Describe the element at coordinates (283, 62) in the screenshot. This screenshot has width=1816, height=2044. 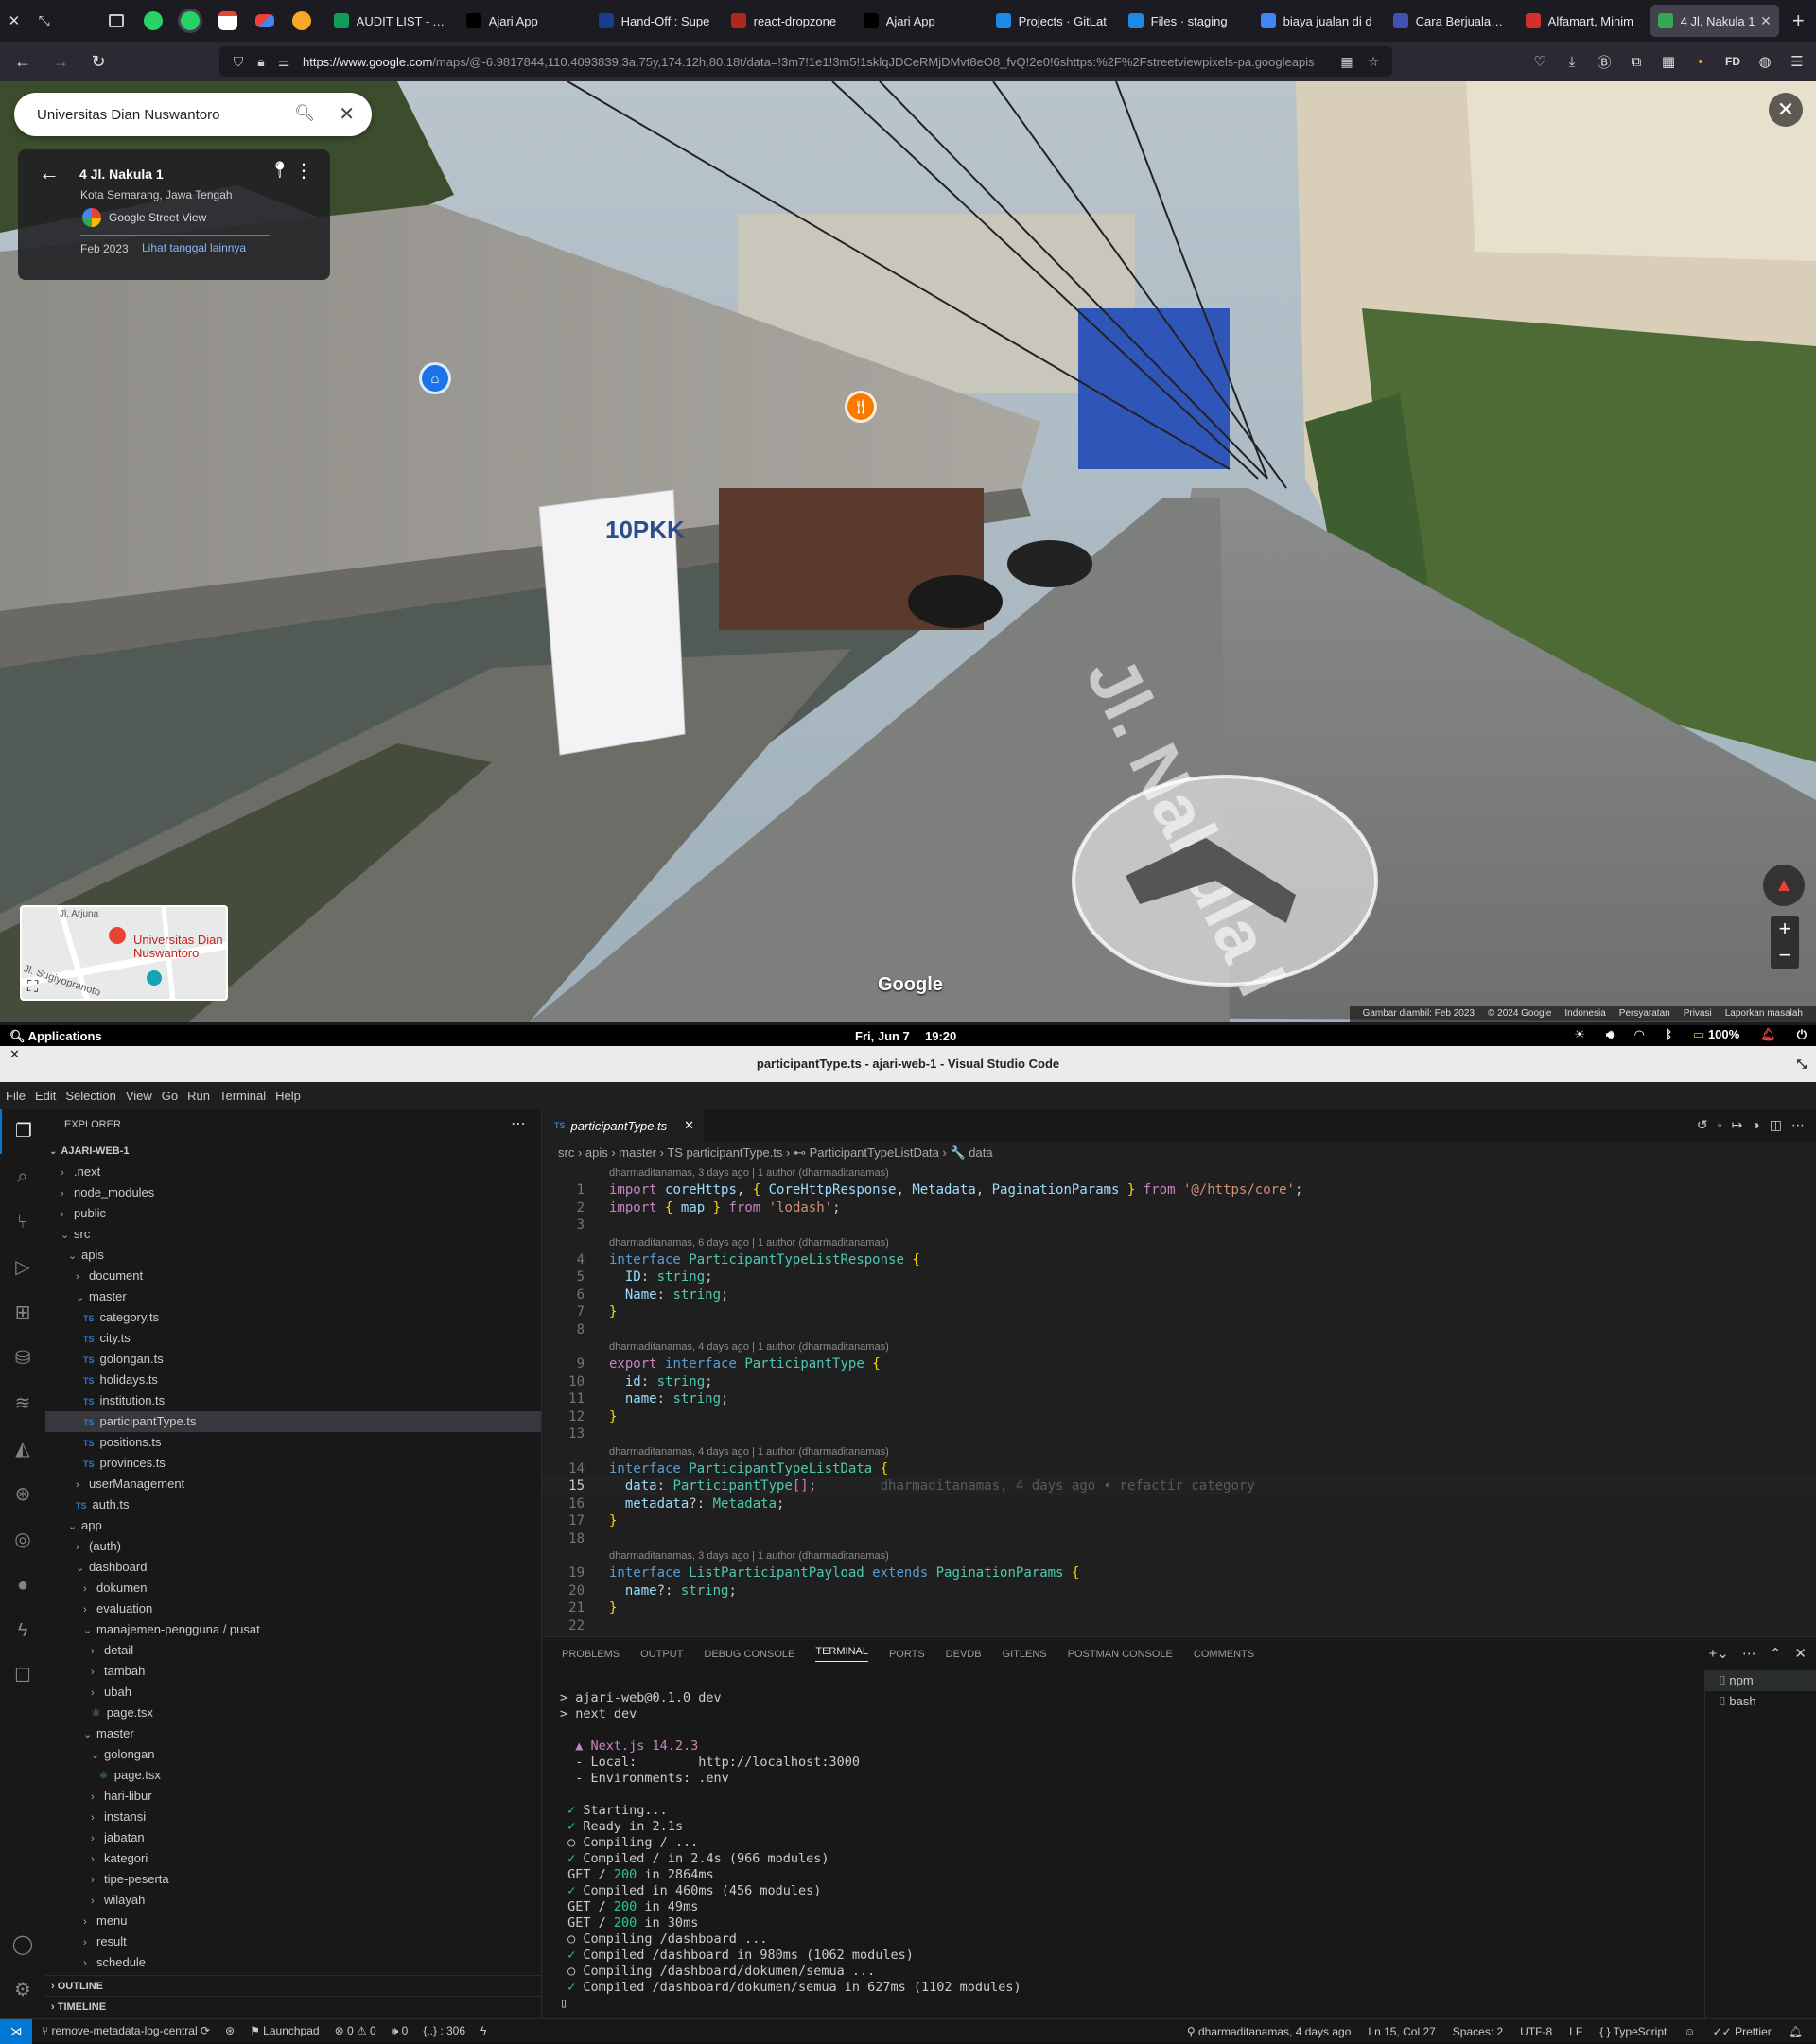
I see `permissions-icon: ⚌` at that location.